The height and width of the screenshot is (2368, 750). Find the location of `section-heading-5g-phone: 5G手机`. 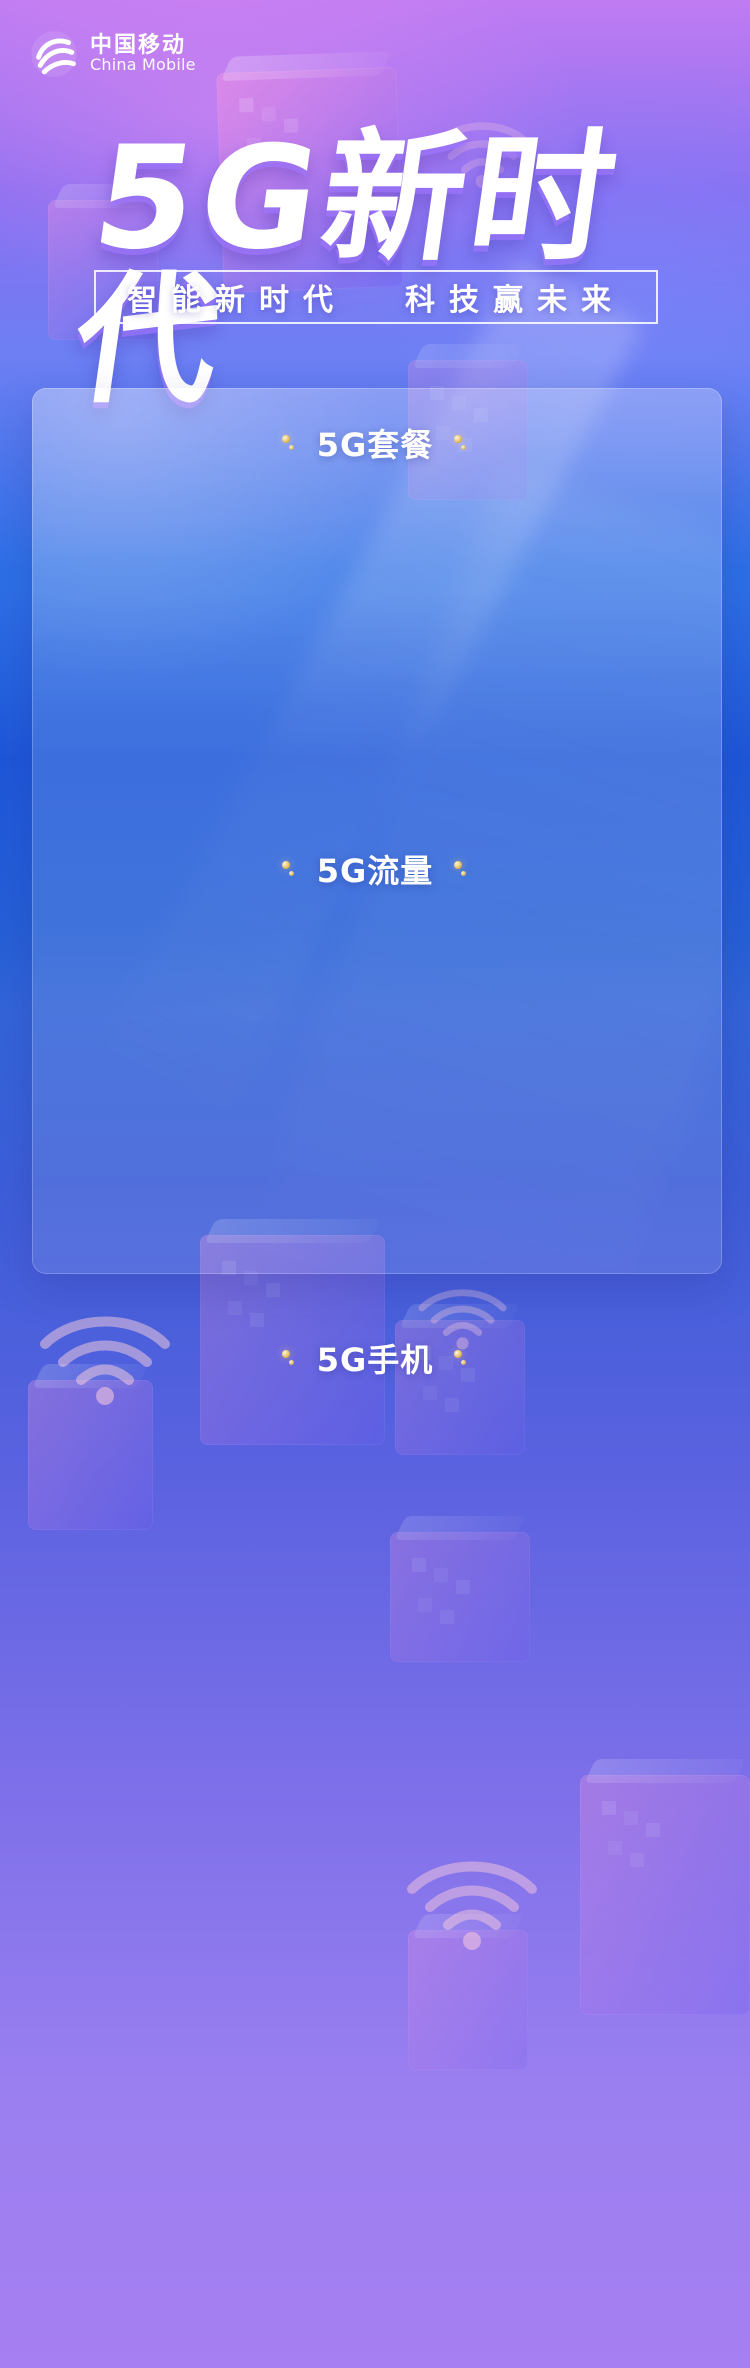

section-heading-5g-phone: 5G手机 is located at coordinates (375, 1358).